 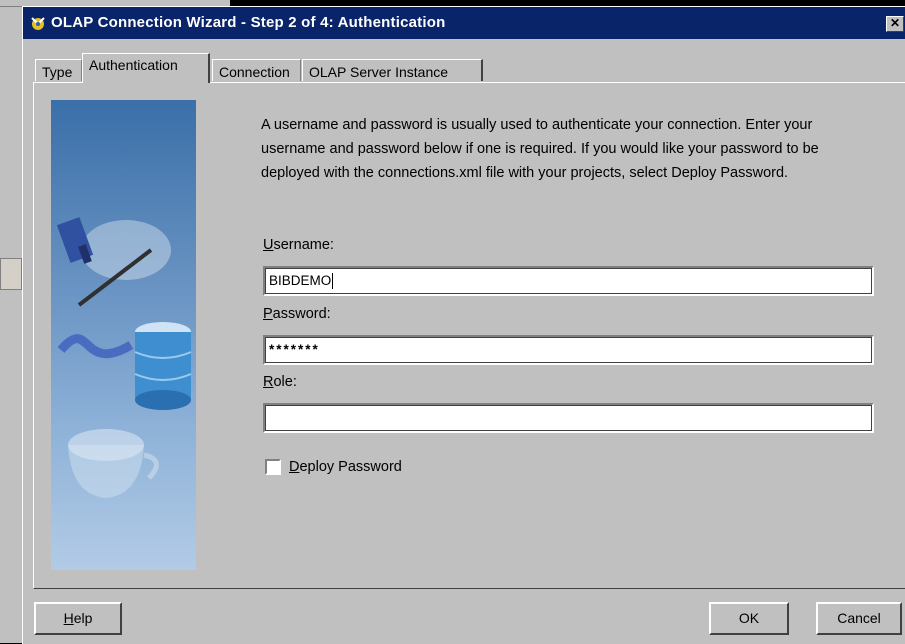 I want to click on tab-authentication: Authentication, so click(x=146, y=68).